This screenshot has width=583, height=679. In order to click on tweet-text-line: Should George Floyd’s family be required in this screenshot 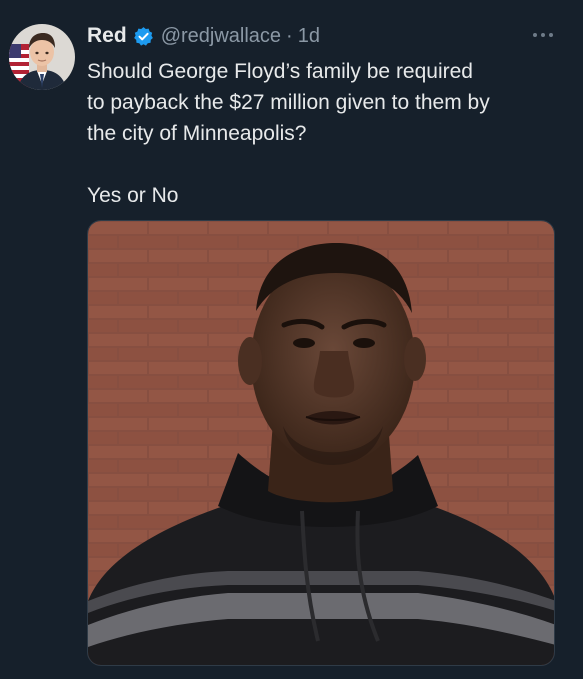, I will do `click(280, 71)`.